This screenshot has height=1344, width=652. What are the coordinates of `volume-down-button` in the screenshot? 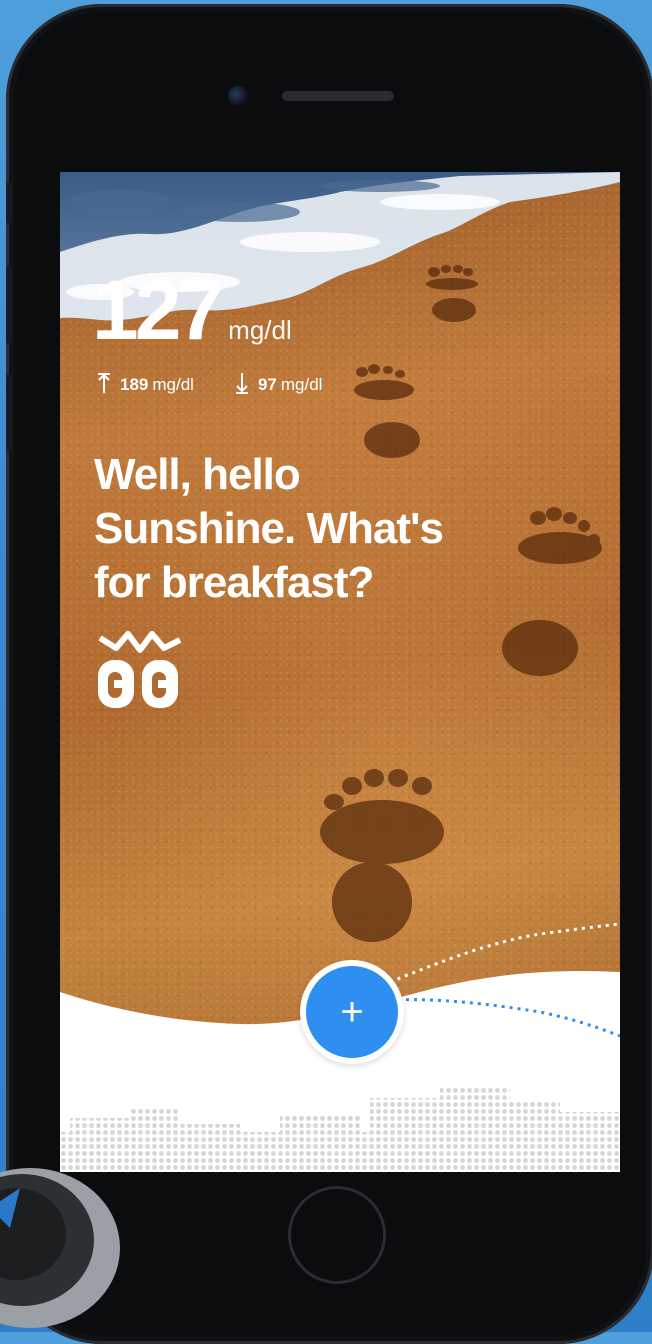 It's located at (9, 413).